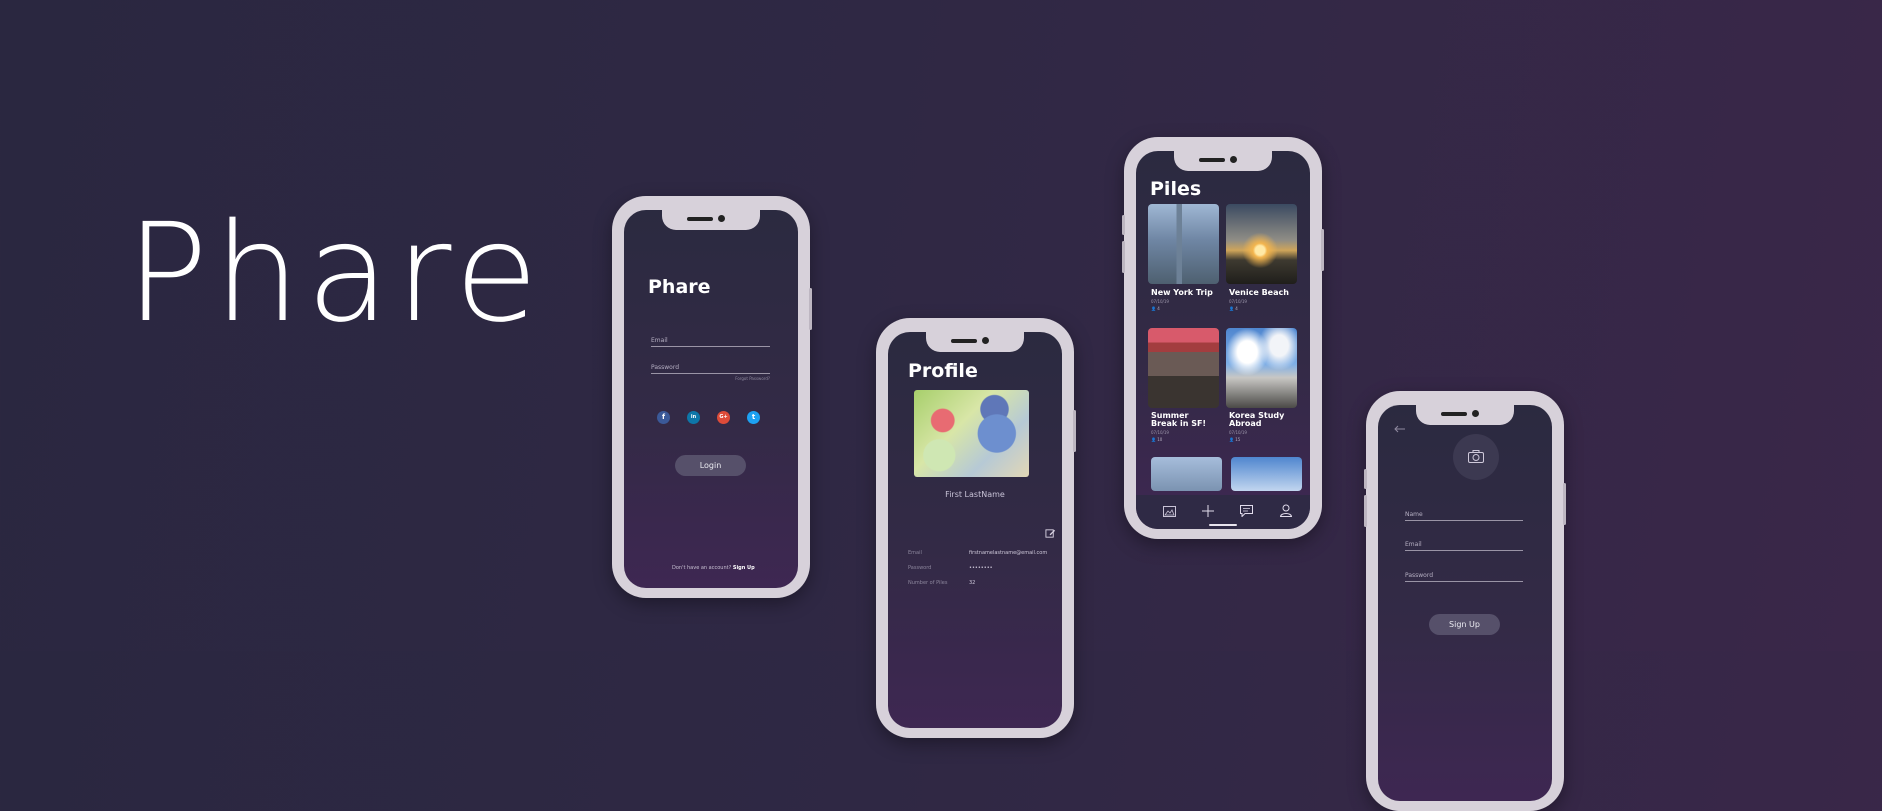  What do you see at coordinates (915, 553) in the screenshot?
I see `email-row-label: Email` at bounding box center [915, 553].